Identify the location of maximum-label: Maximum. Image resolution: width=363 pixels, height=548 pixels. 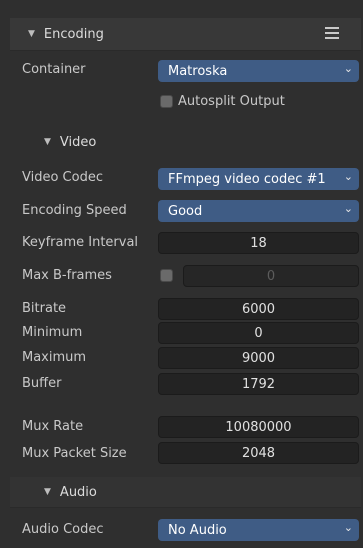
(54, 357).